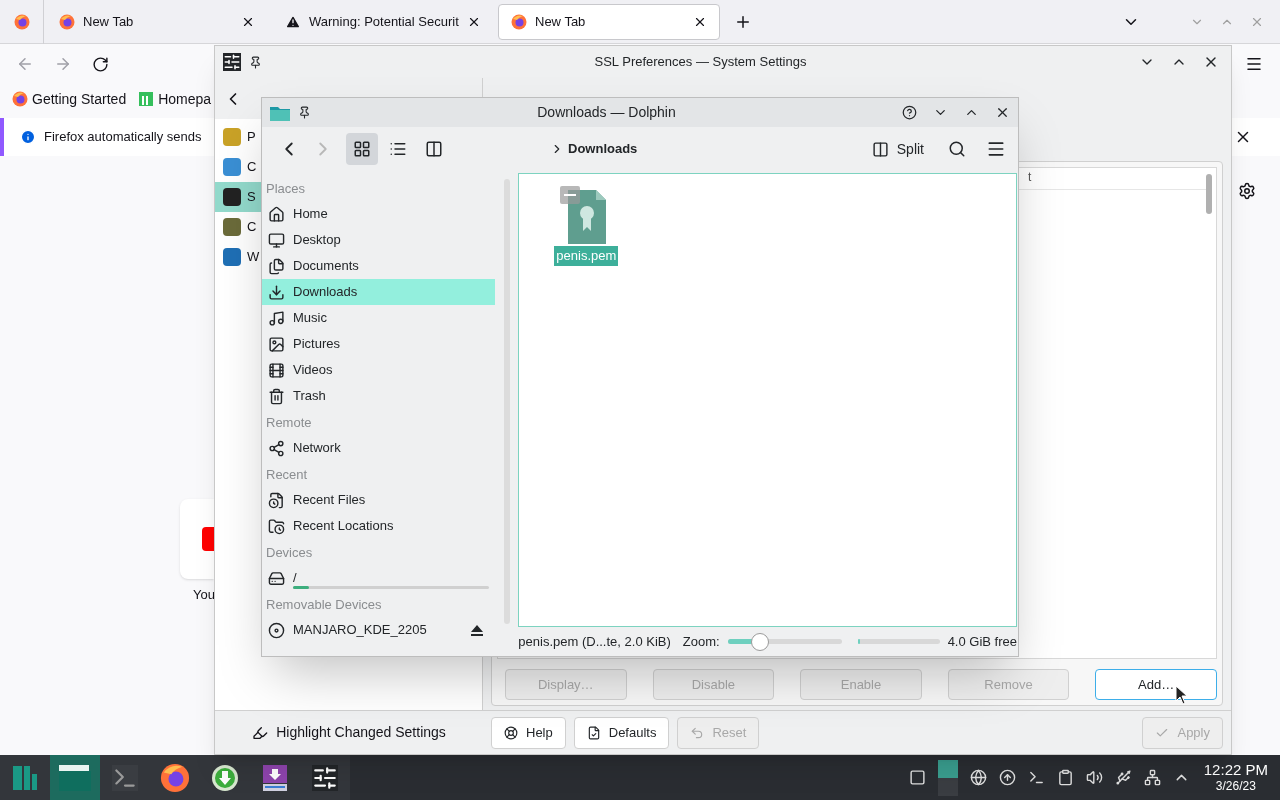 This screenshot has width=1280, height=800. What do you see at coordinates (125, 777) in the screenshot?
I see `terminal-icon` at bounding box center [125, 777].